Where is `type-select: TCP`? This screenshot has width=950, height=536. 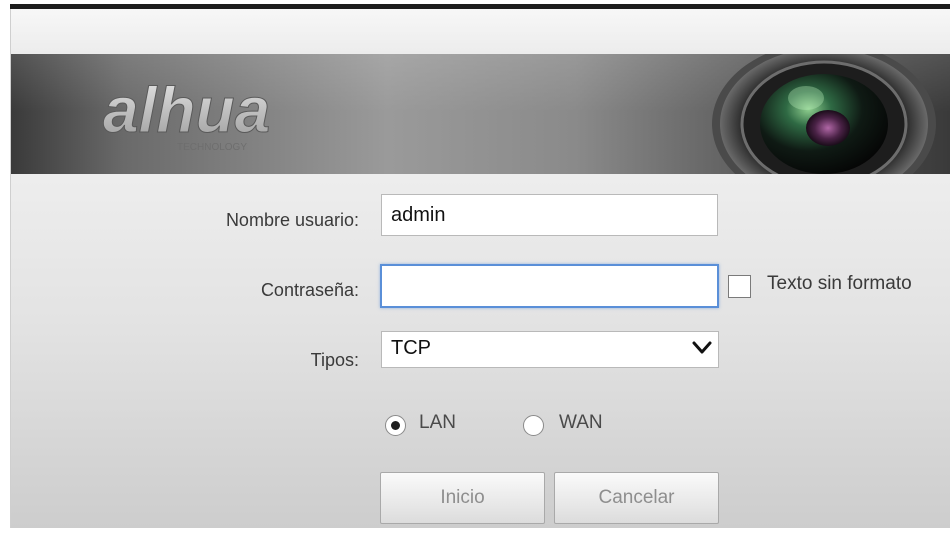 type-select: TCP is located at coordinates (550, 349).